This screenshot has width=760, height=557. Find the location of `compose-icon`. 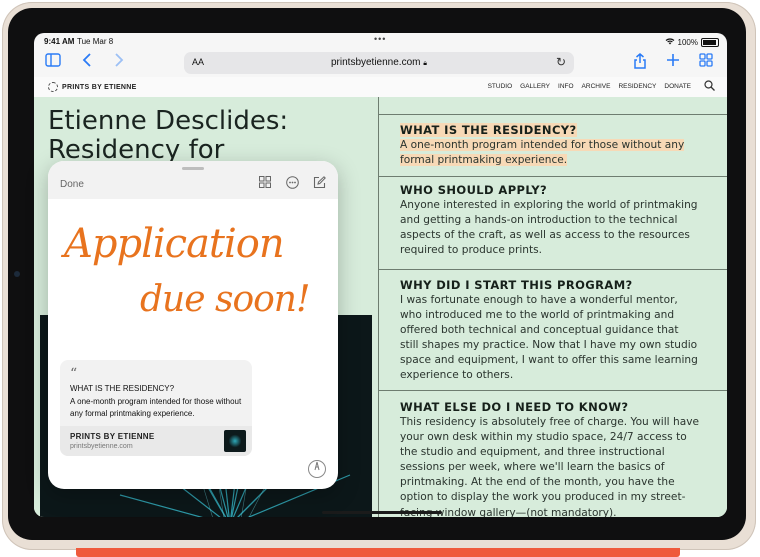

compose-icon is located at coordinates (319, 183).